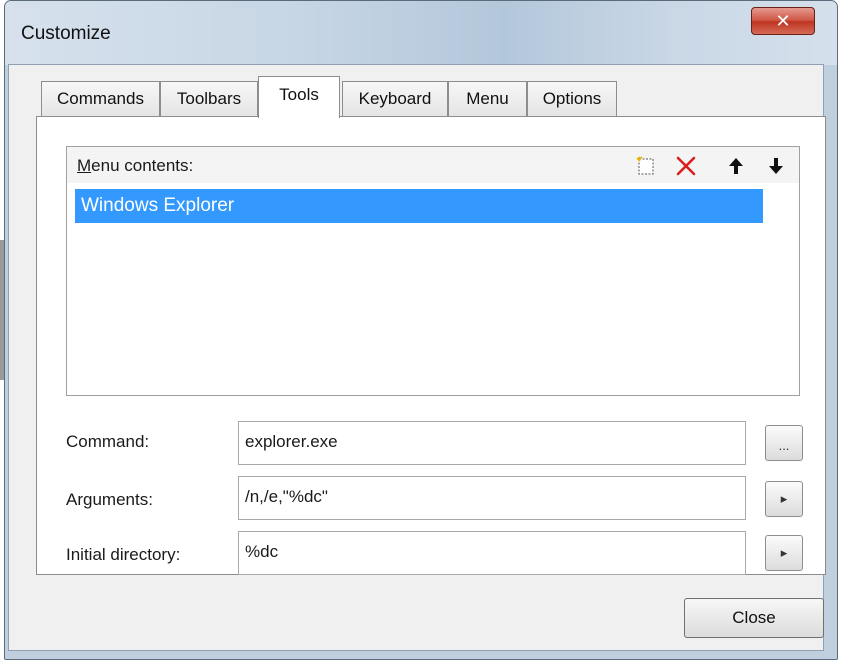 This screenshot has height=663, width=842. Describe the element at coordinates (123, 554) in the screenshot. I see `initial-directory-label: Initial directory:` at that location.